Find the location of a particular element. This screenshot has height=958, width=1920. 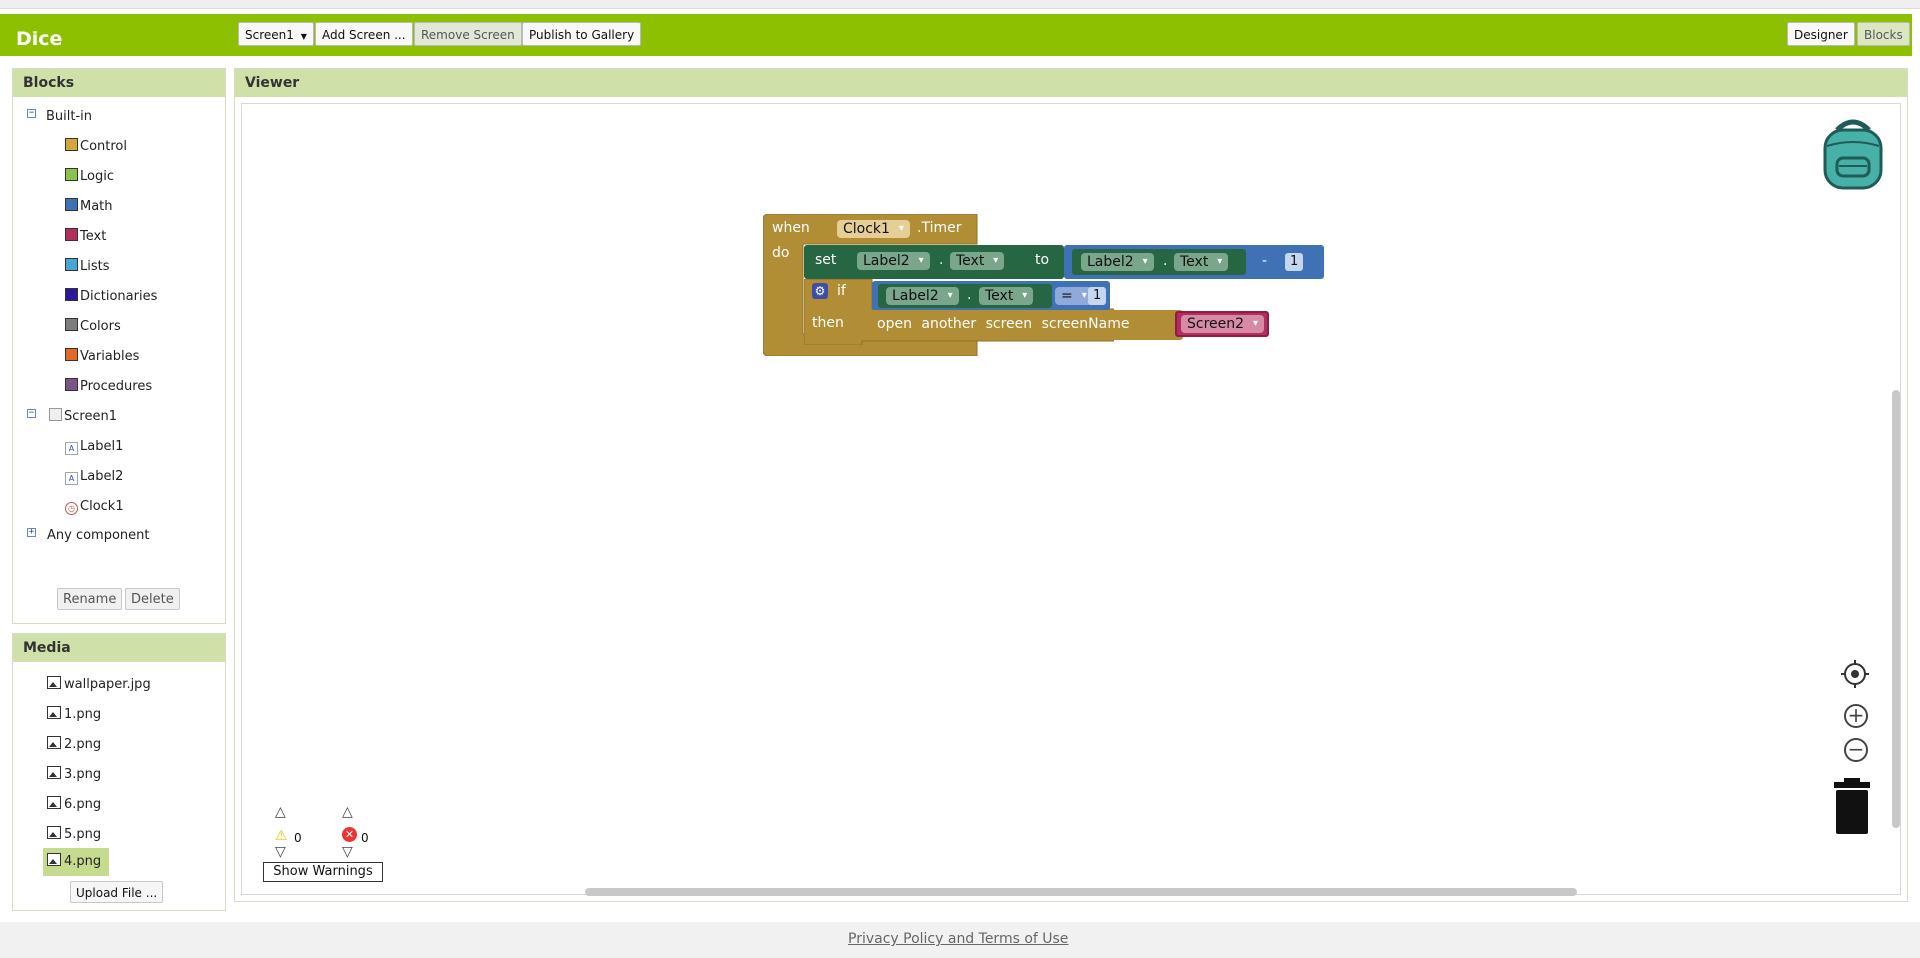

recenter-icon is located at coordinates (1855, 674).